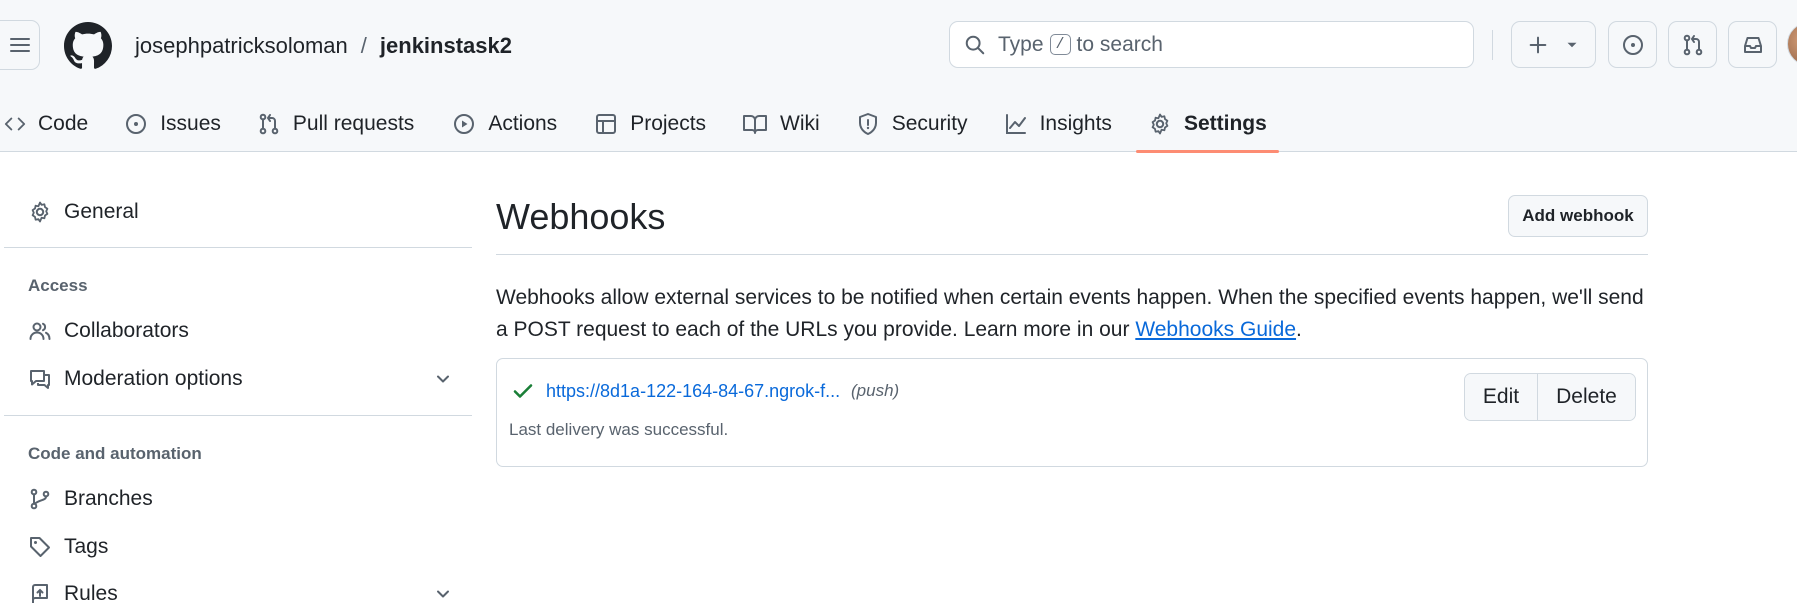 Image resolution: width=1797 pixels, height=604 pixels. I want to click on breadcrumb: josephpatricksoloman / jenkinstask2, so click(323, 46).